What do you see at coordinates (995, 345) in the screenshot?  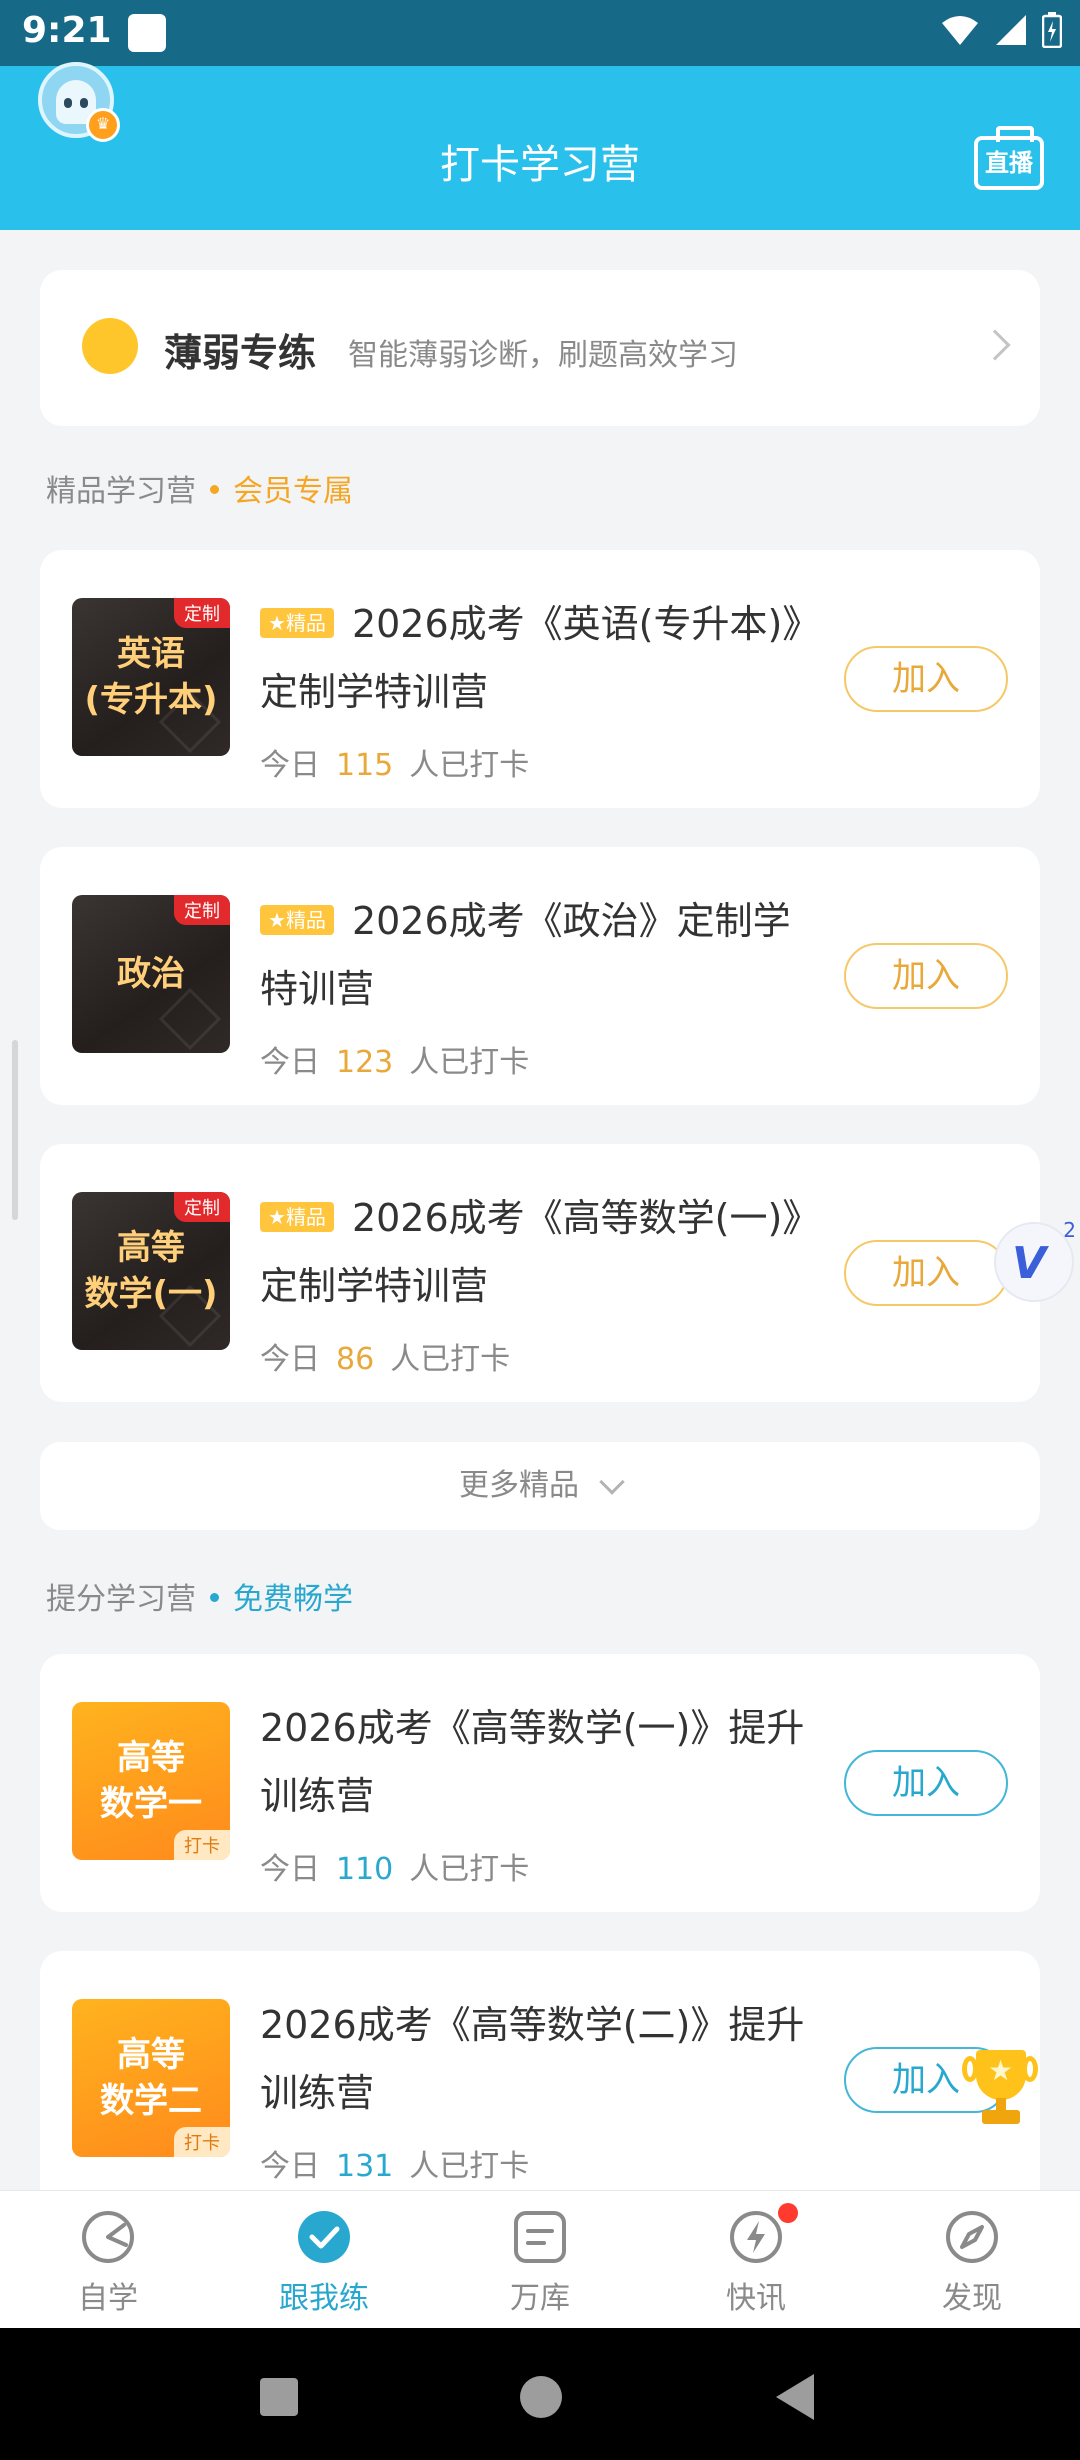 I see `chevron-right-icon` at bounding box center [995, 345].